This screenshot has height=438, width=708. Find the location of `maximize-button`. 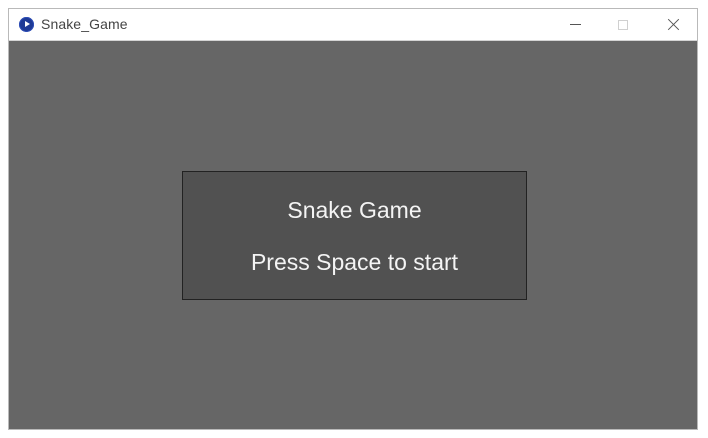

maximize-button is located at coordinates (623, 24).